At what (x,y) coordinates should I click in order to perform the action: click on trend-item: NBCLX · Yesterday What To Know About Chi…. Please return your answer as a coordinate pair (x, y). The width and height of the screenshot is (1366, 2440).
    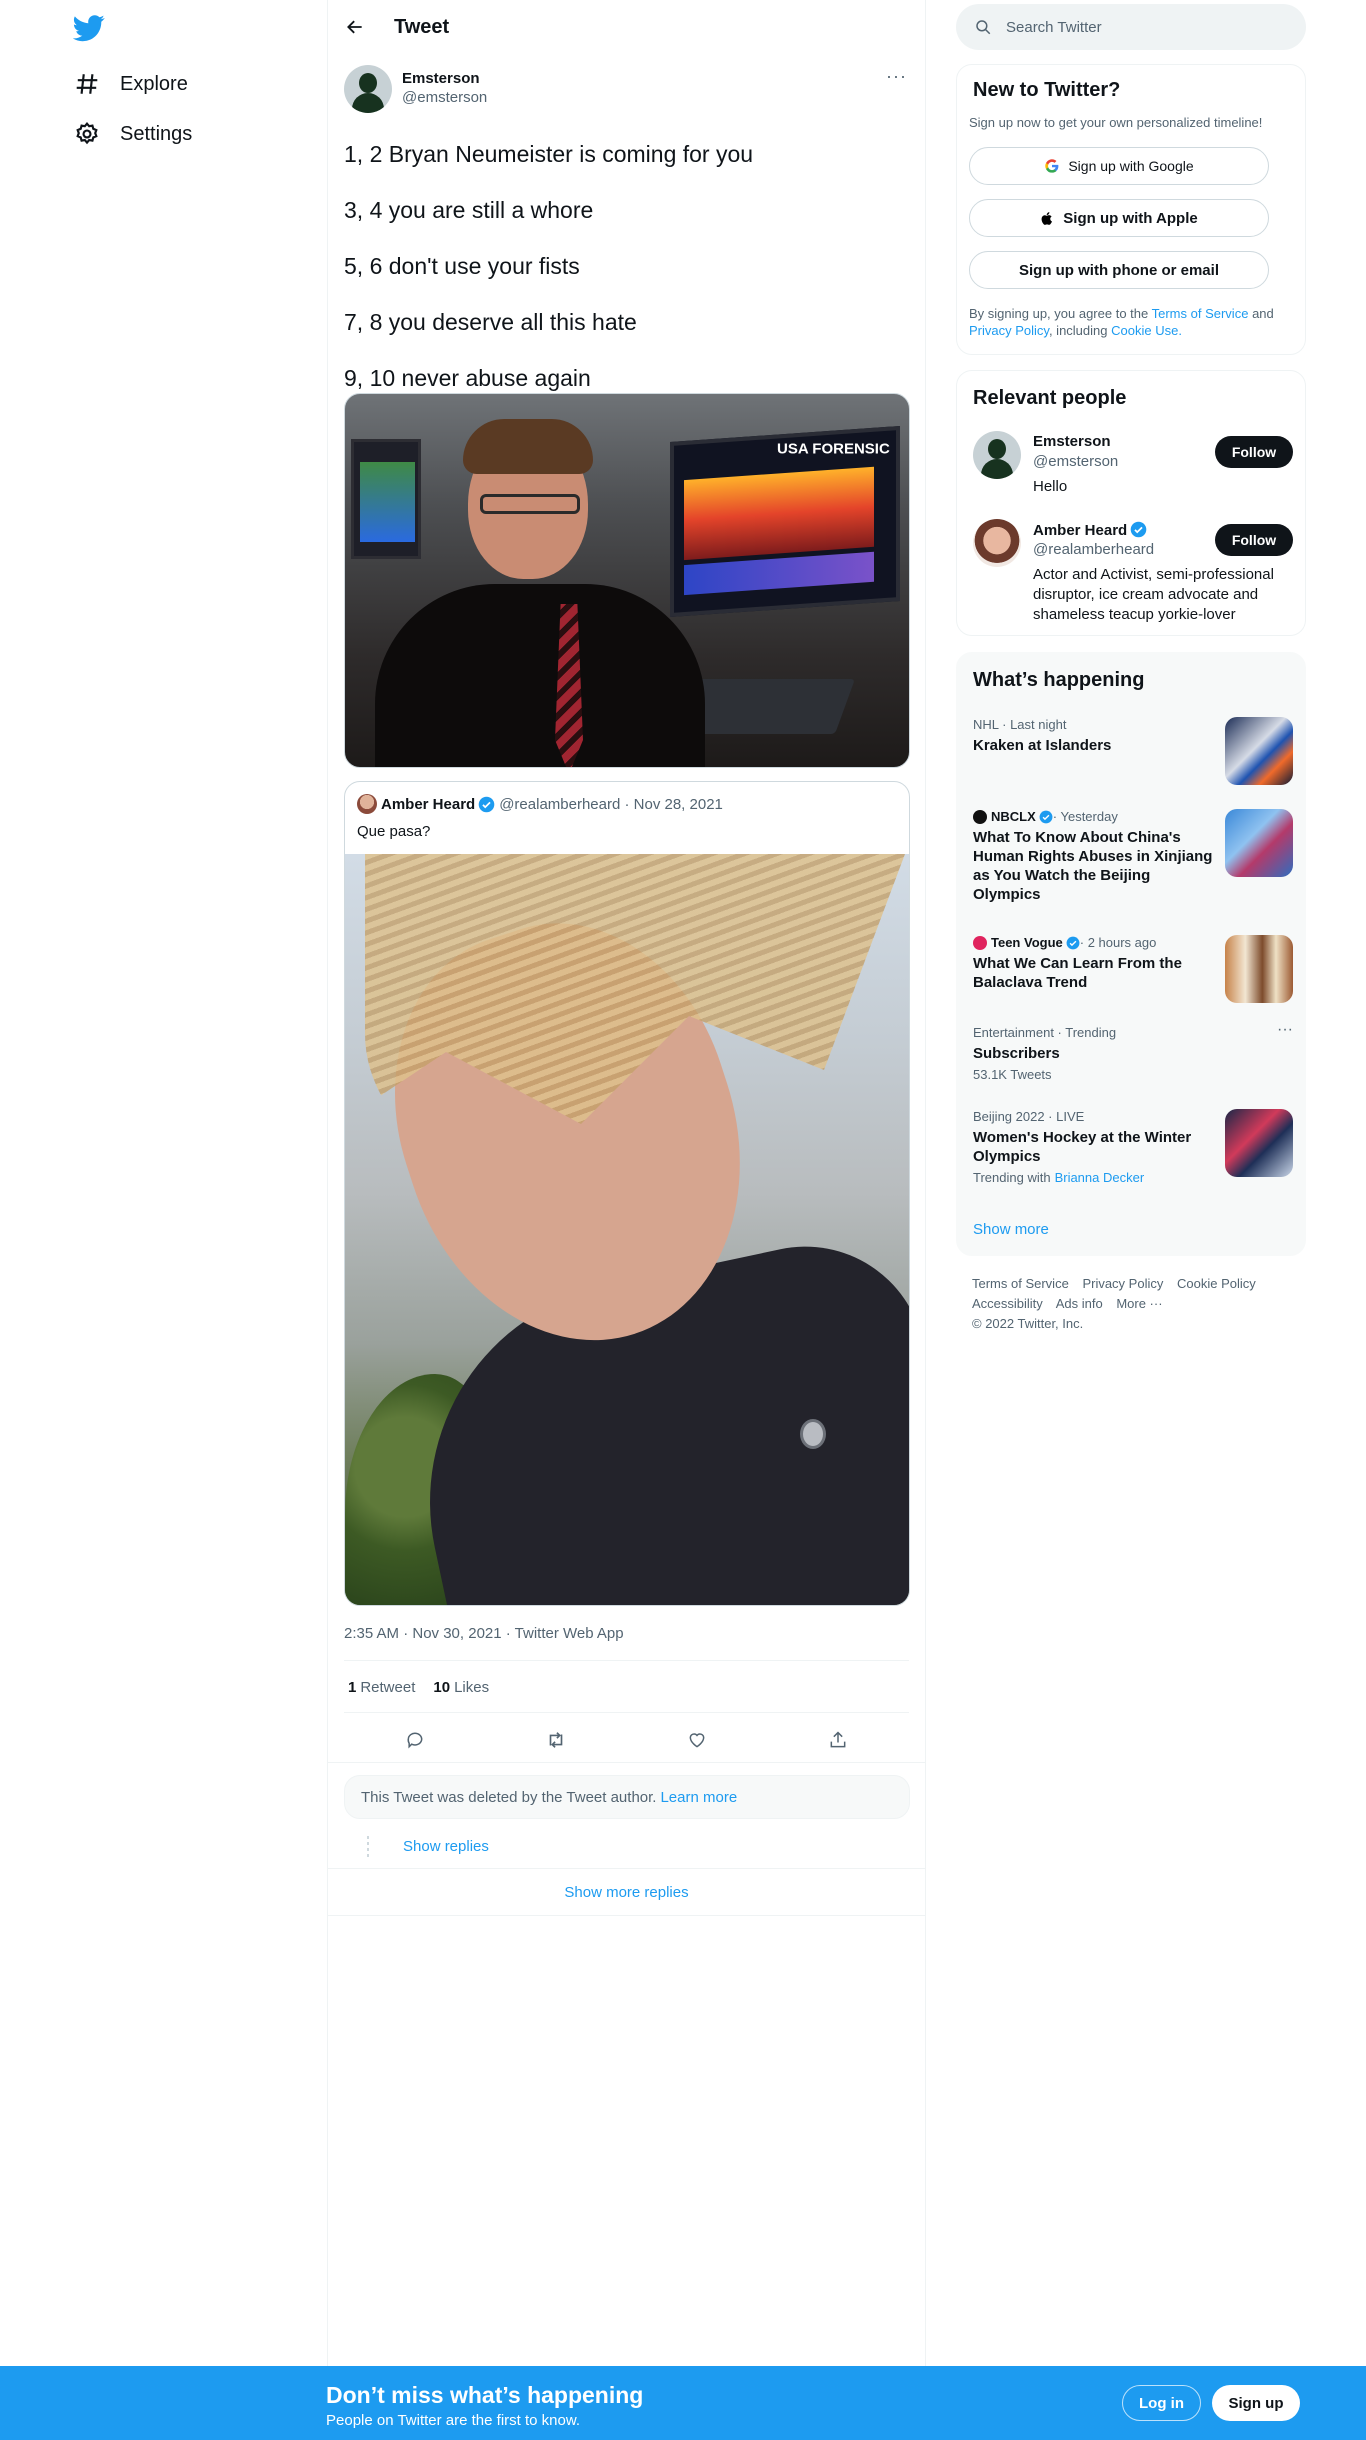
    Looking at the image, I should click on (1133, 859).